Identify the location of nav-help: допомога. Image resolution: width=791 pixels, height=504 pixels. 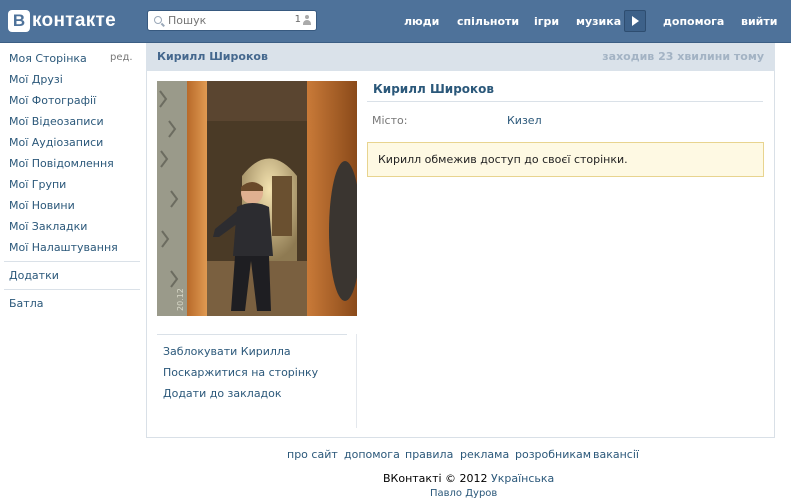
(693, 21).